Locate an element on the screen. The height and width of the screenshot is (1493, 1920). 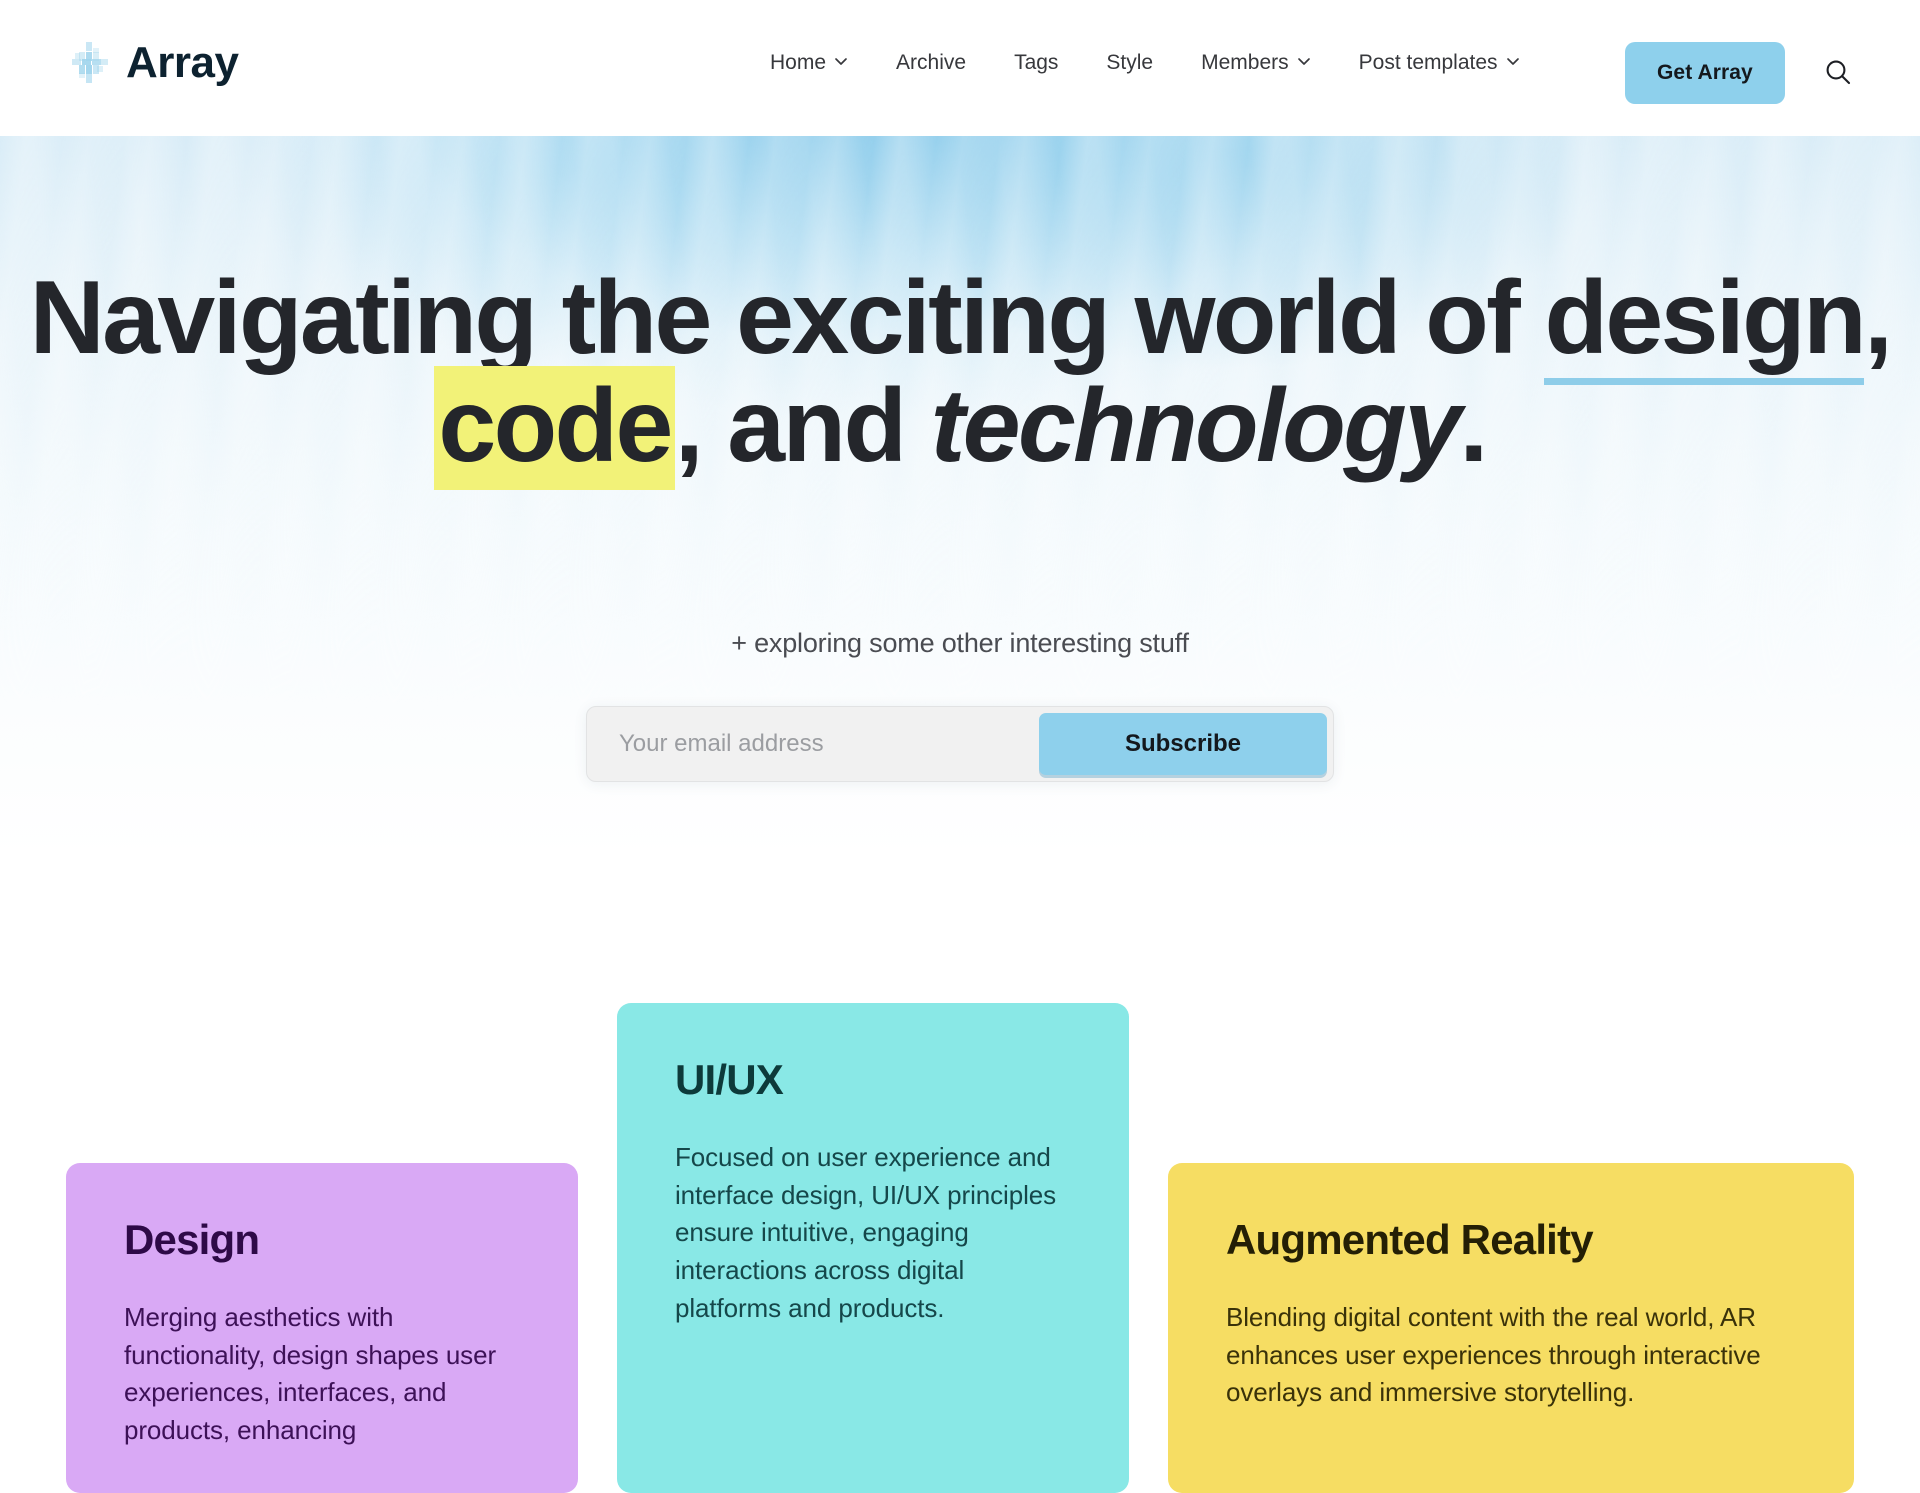
brand-logo-link: Array is located at coordinates (152, 62).